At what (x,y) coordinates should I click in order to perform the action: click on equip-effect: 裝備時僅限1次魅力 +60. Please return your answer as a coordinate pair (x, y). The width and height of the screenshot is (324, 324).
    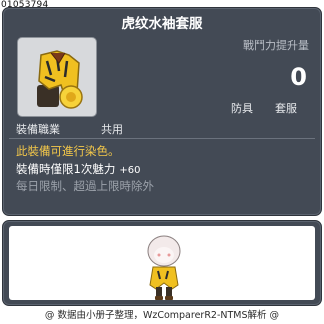
    Looking at the image, I should click on (78, 169).